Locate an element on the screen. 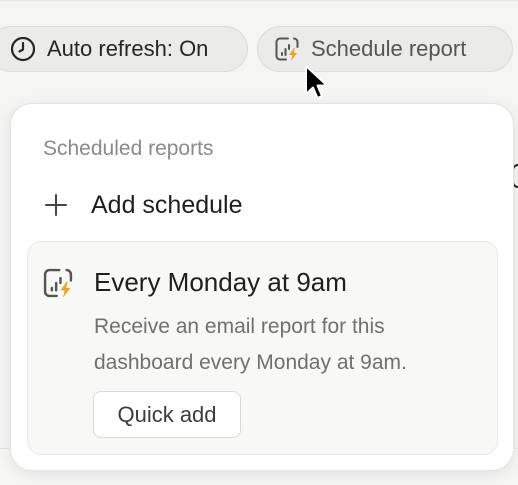 This screenshot has height=485, width=518. auto-refresh-label: Auto refresh: On is located at coordinates (128, 48).